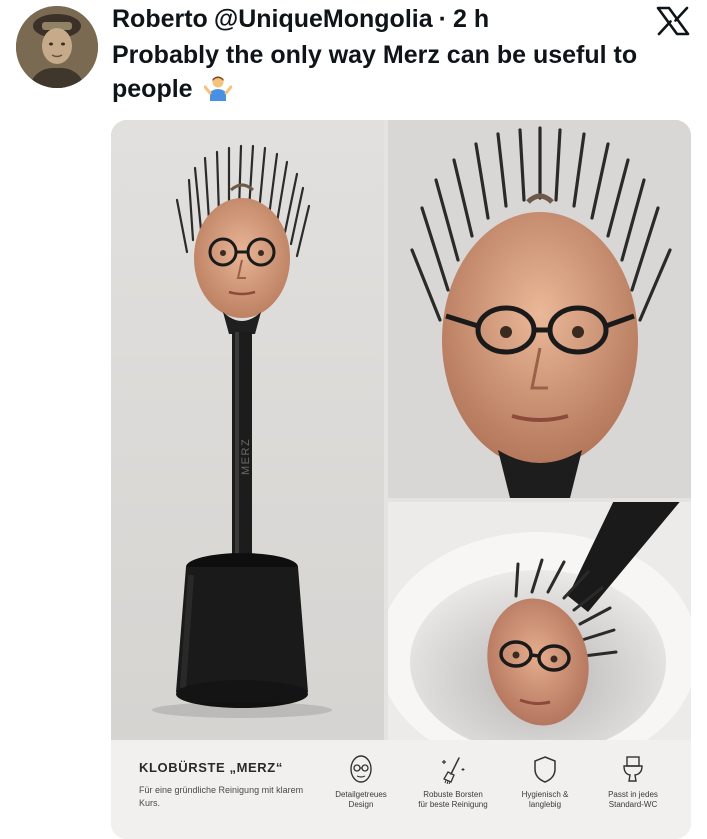 The height and width of the screenshot is (839, 707). Describe the element at coordinates (211, 767) in the screenshot. I see `product-title: KLOBÜRSTE „MERZ“` at that location.